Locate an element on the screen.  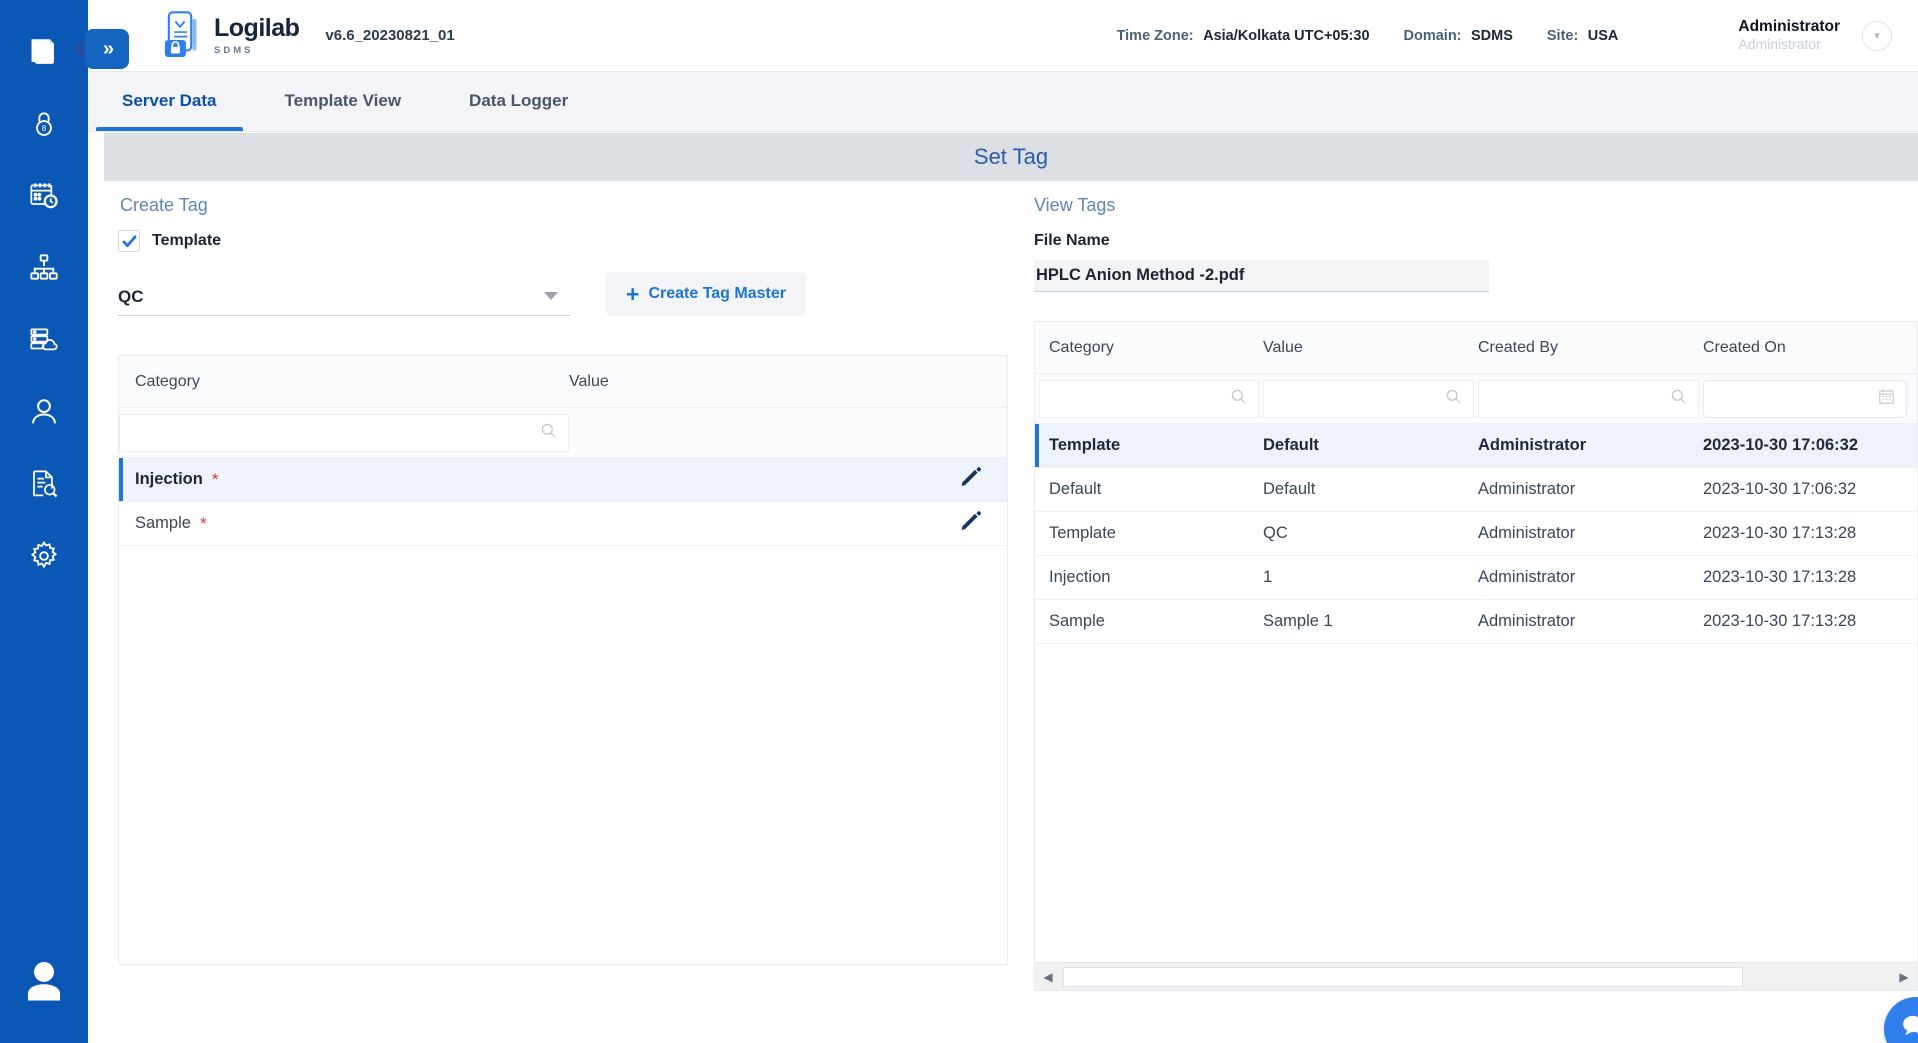
tab-server-data: Server Data is located at coordinates (169, 102).